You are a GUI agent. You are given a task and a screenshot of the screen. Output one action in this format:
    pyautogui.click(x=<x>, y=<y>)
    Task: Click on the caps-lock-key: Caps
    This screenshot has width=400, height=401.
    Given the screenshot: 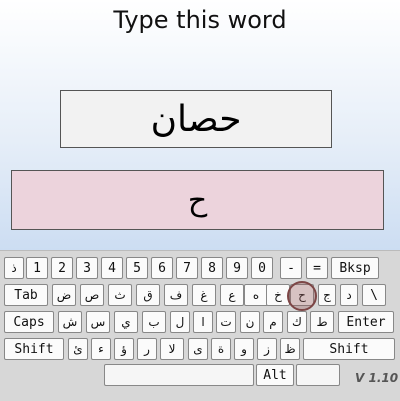 What is the action you would take?
    pyautogui.click(x=29, y=322)
    